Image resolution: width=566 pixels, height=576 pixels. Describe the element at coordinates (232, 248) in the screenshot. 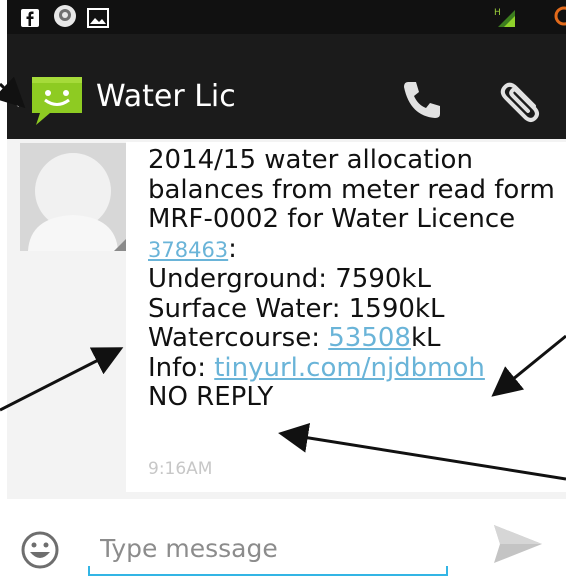

I see `licence-suffix: :` at that location.